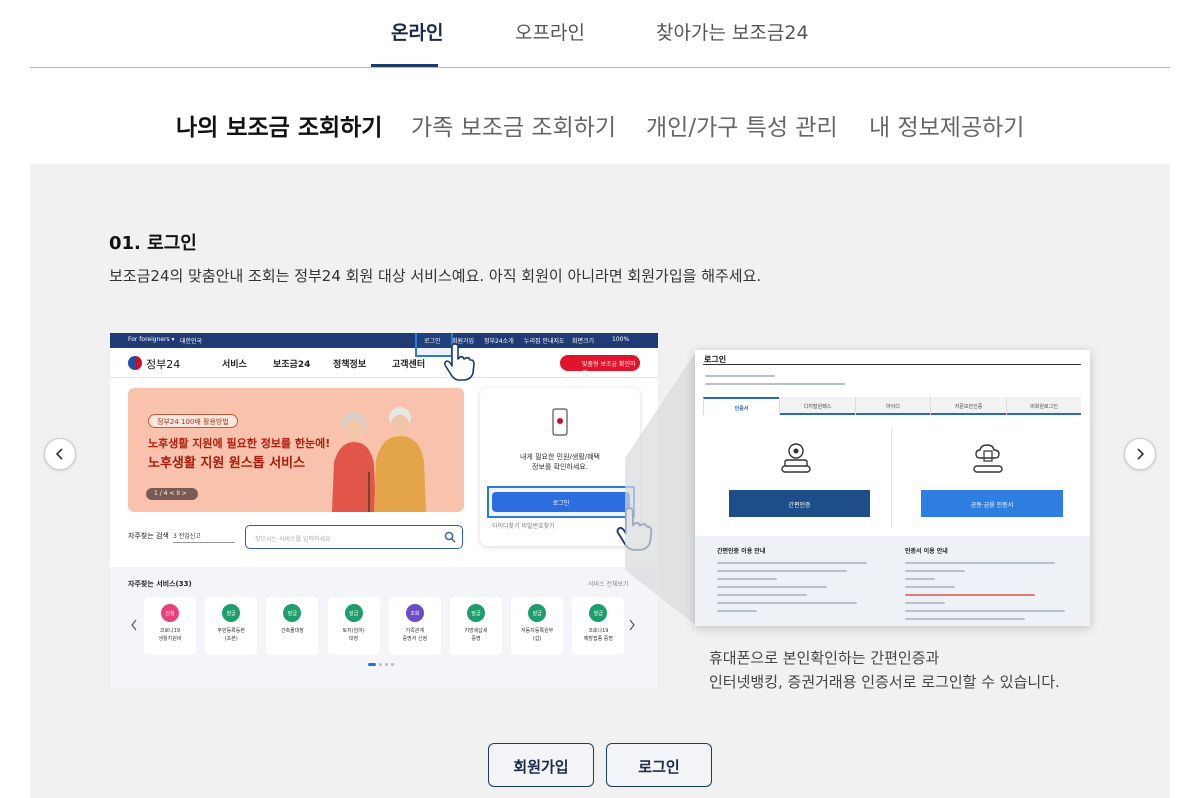 This screenshot has width=1178, height=798. I want to click on gov24-nav: 정부24 서비스 보조금24 정책정보 고객센터 맞춤형 보조금 확인하기 >, so click(384, 363).